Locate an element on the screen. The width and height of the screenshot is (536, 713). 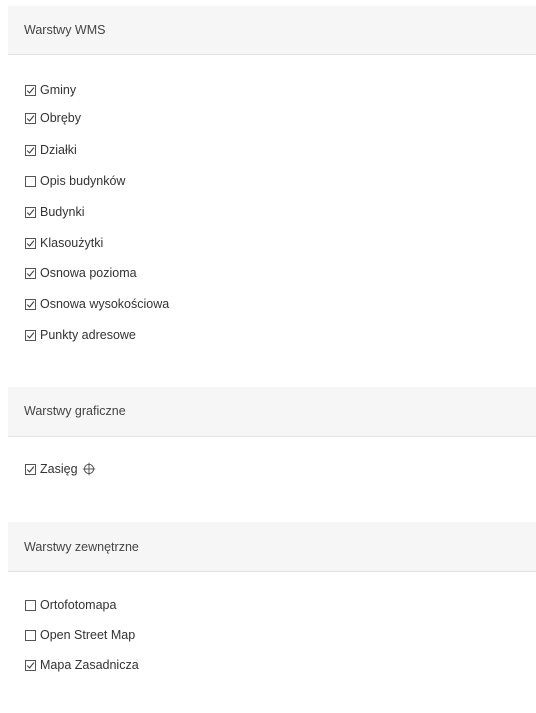
crosshair-icon is located at coordinates (89, 469).